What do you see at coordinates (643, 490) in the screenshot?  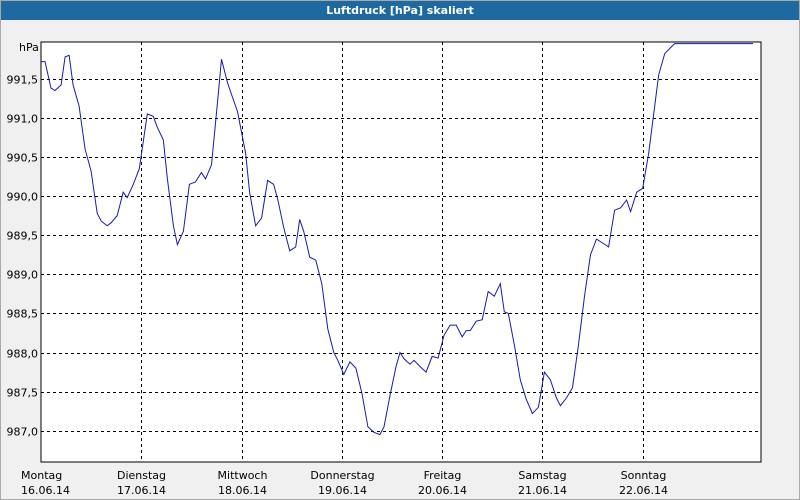 I see `x-tick-label-date: 22.06.14` at bounding box center [643, 490].